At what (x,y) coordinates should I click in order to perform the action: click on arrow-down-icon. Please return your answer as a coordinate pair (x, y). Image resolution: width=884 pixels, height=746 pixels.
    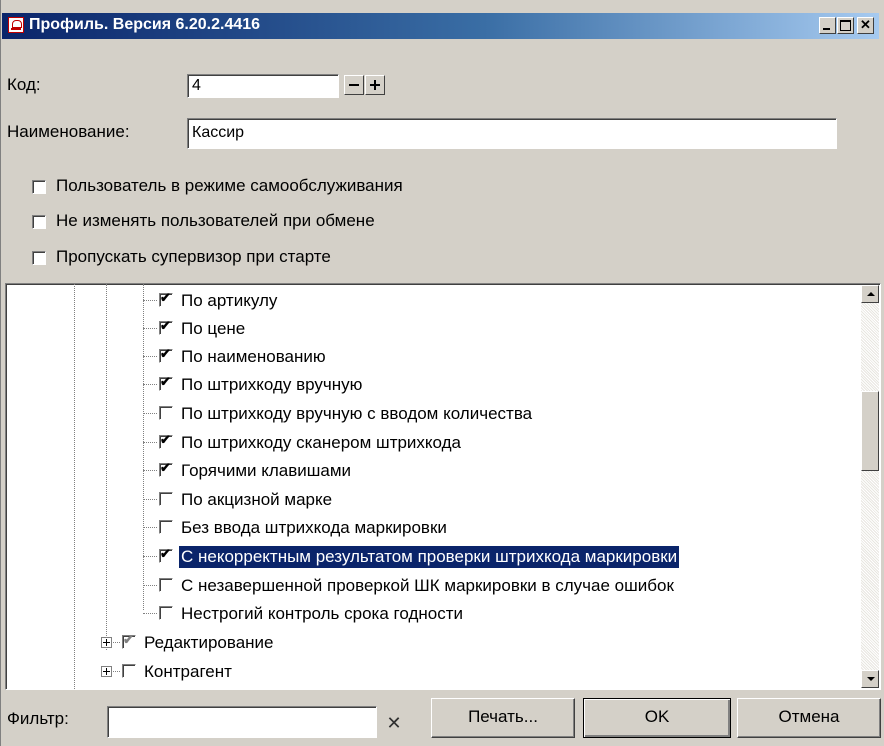
    Looking at the image, I should click on (871, 679).